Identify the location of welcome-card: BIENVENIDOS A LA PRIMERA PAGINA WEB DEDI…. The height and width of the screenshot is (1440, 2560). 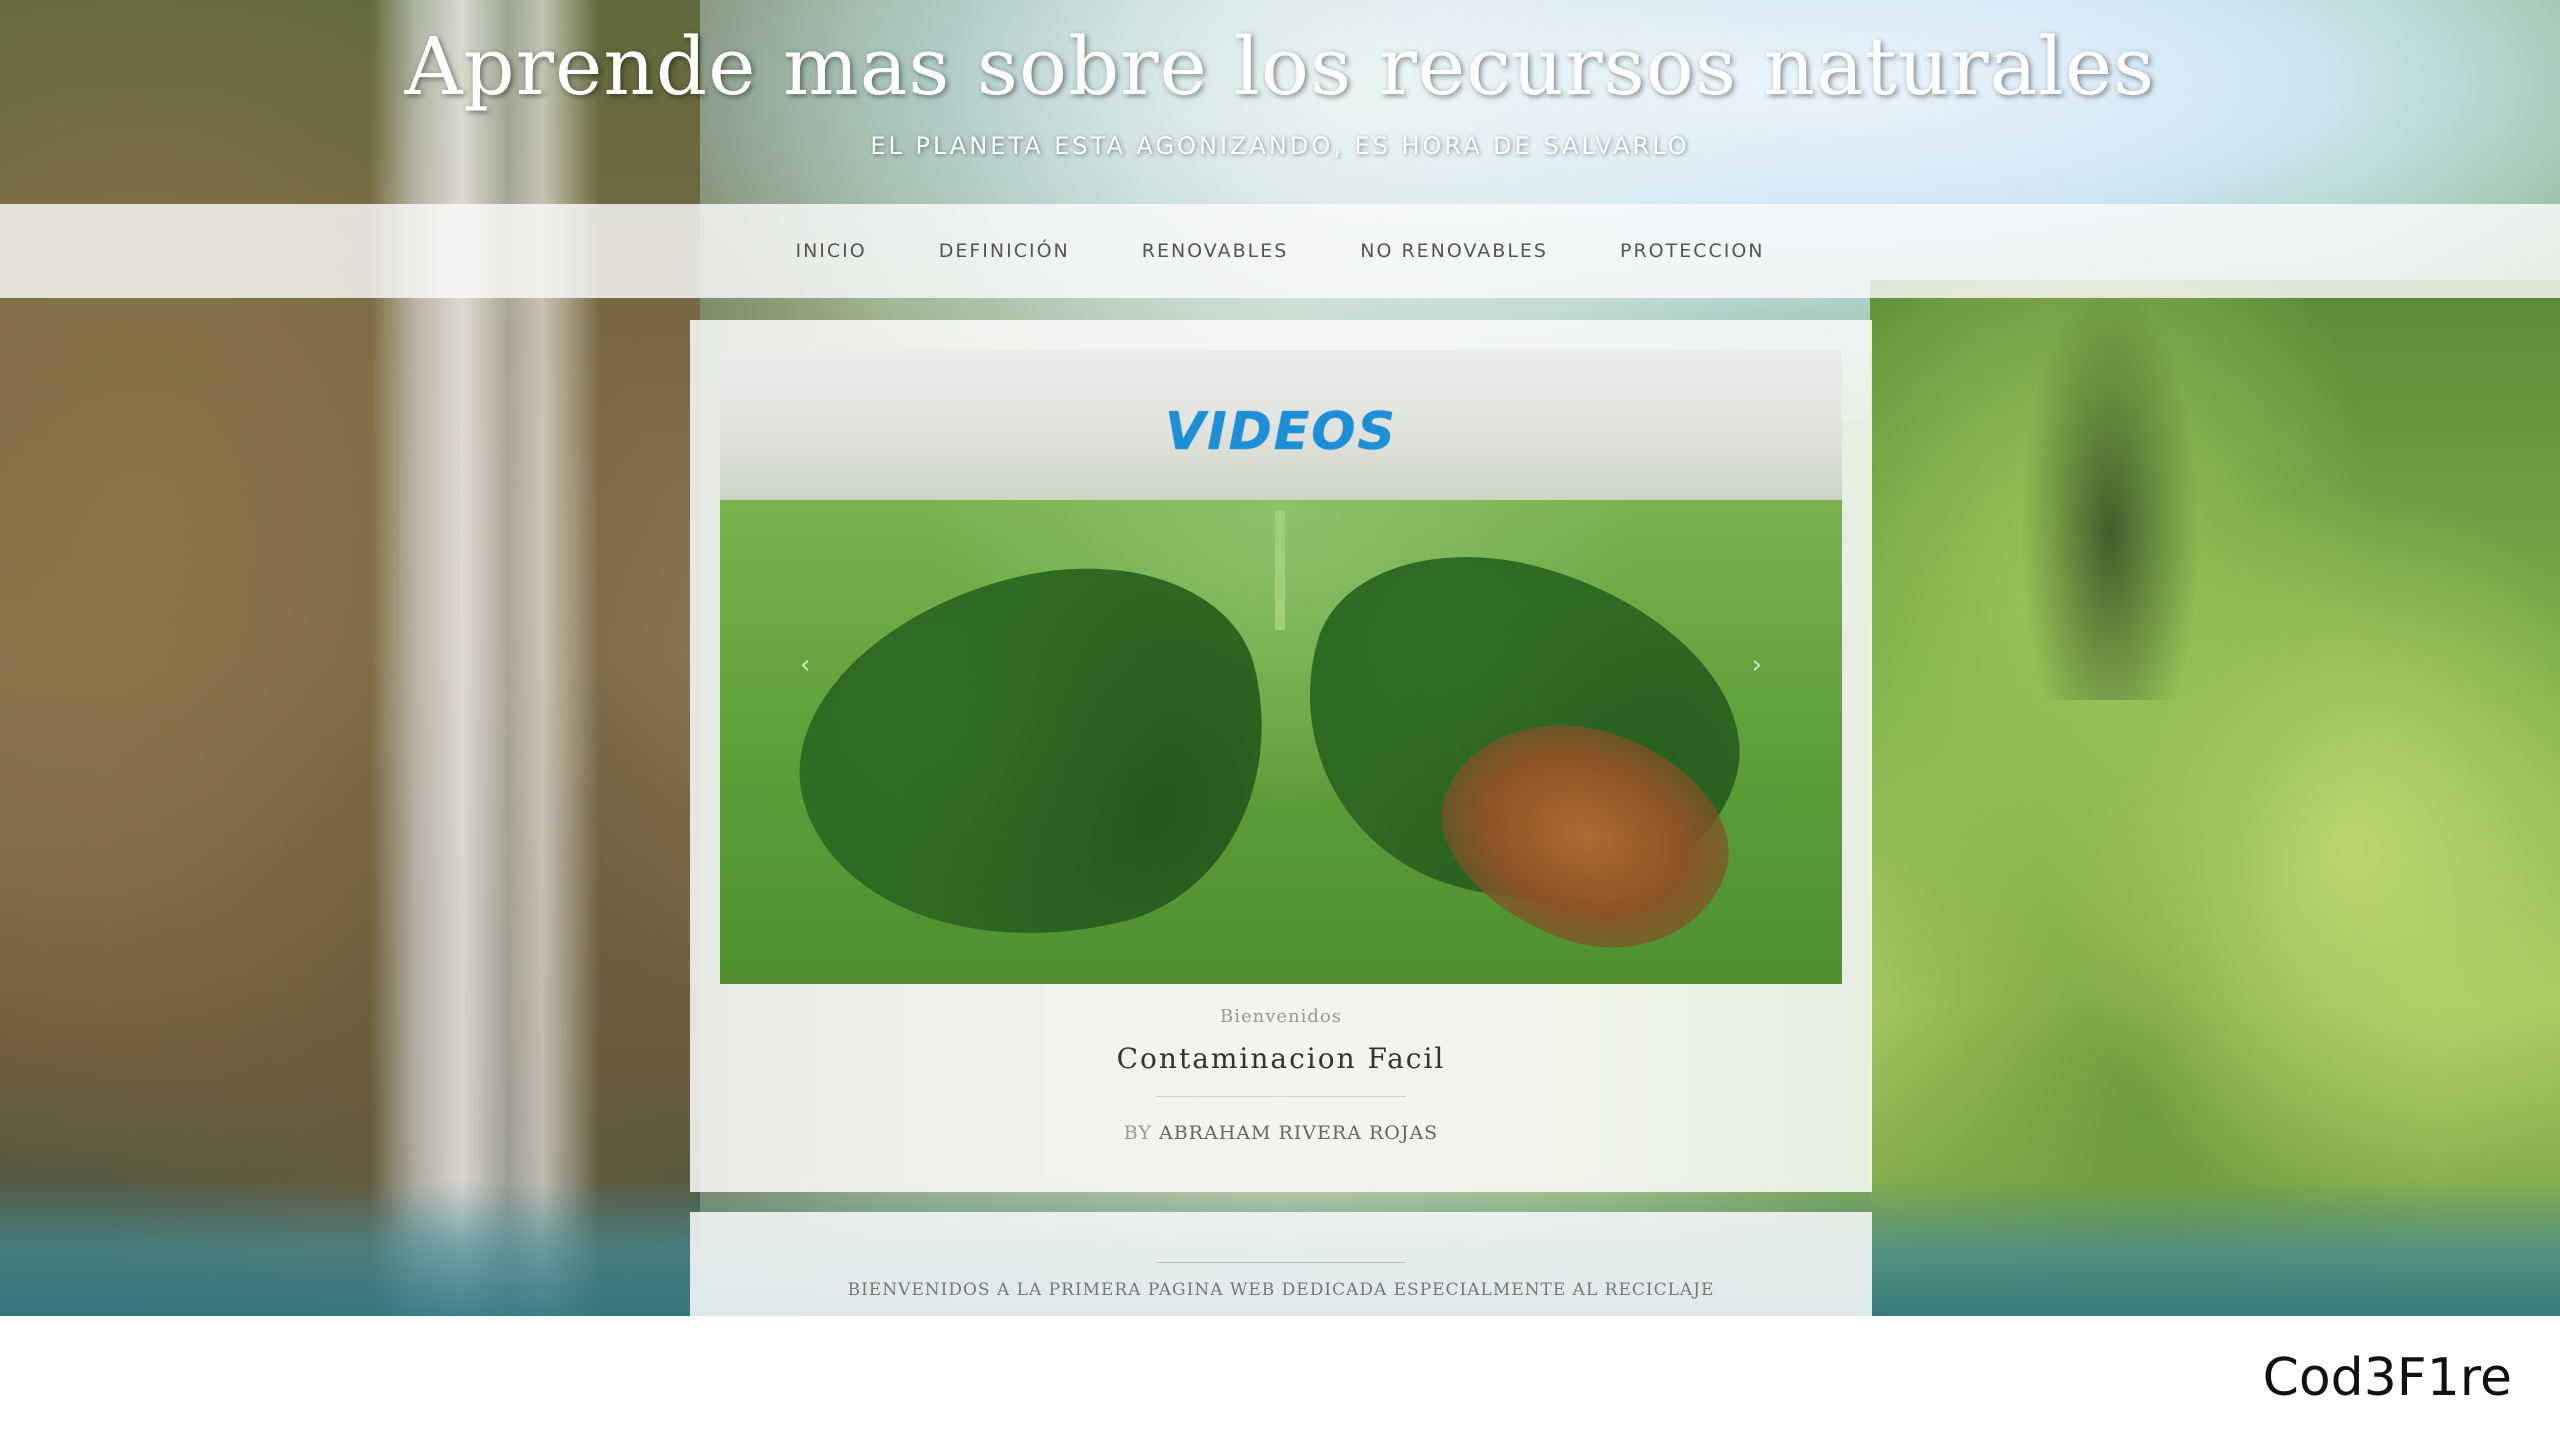
(1281, 1264).